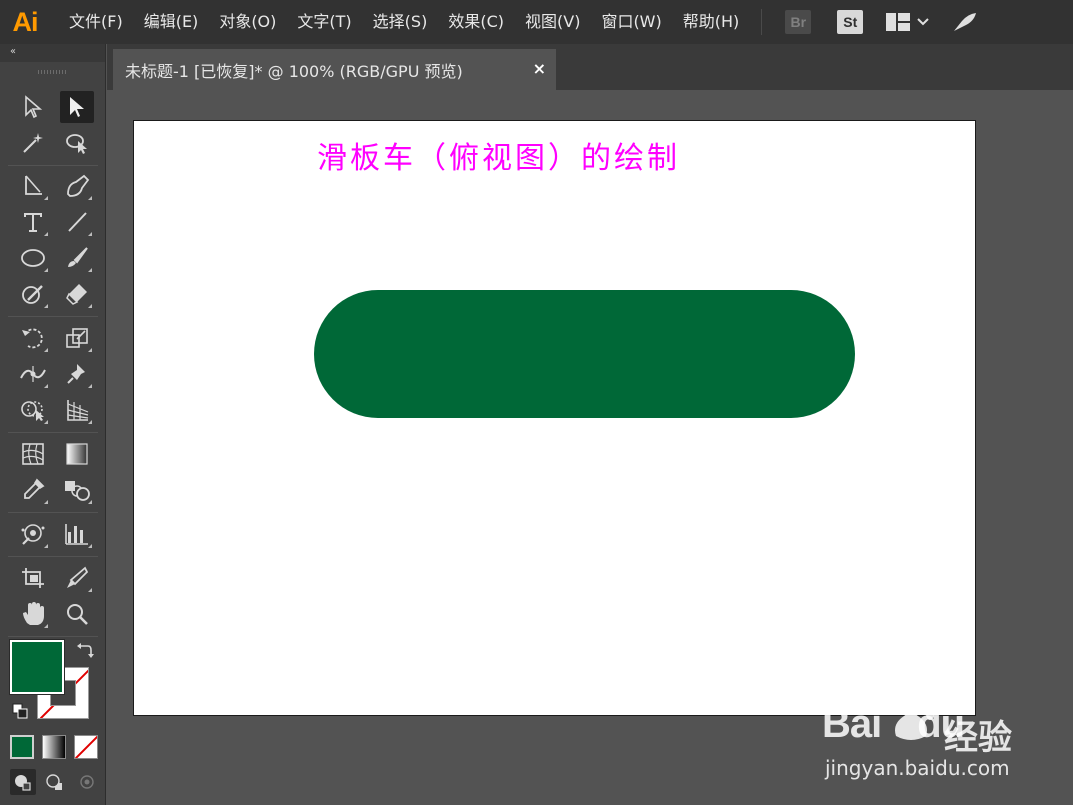 The image size is (1073, 805). I want to click on scale-tool, so click(77, 338).